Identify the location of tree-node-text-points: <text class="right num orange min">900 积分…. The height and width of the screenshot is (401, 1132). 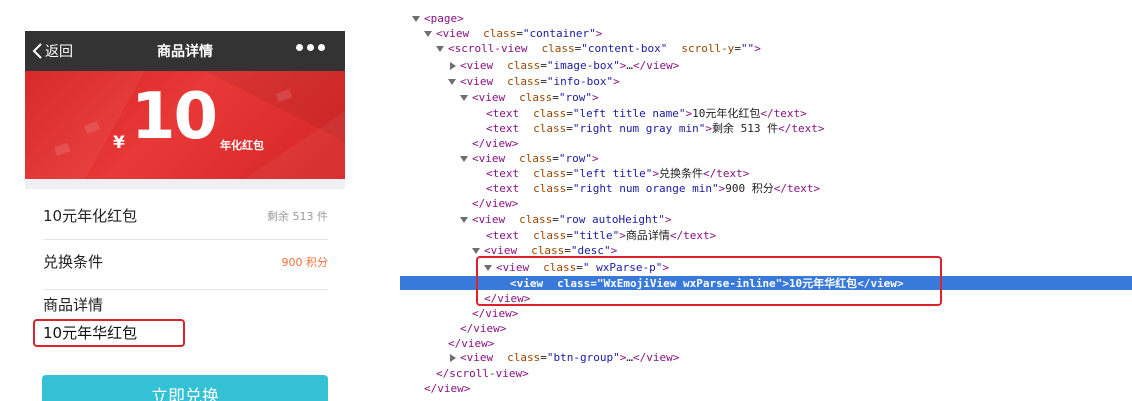
(653, 188).